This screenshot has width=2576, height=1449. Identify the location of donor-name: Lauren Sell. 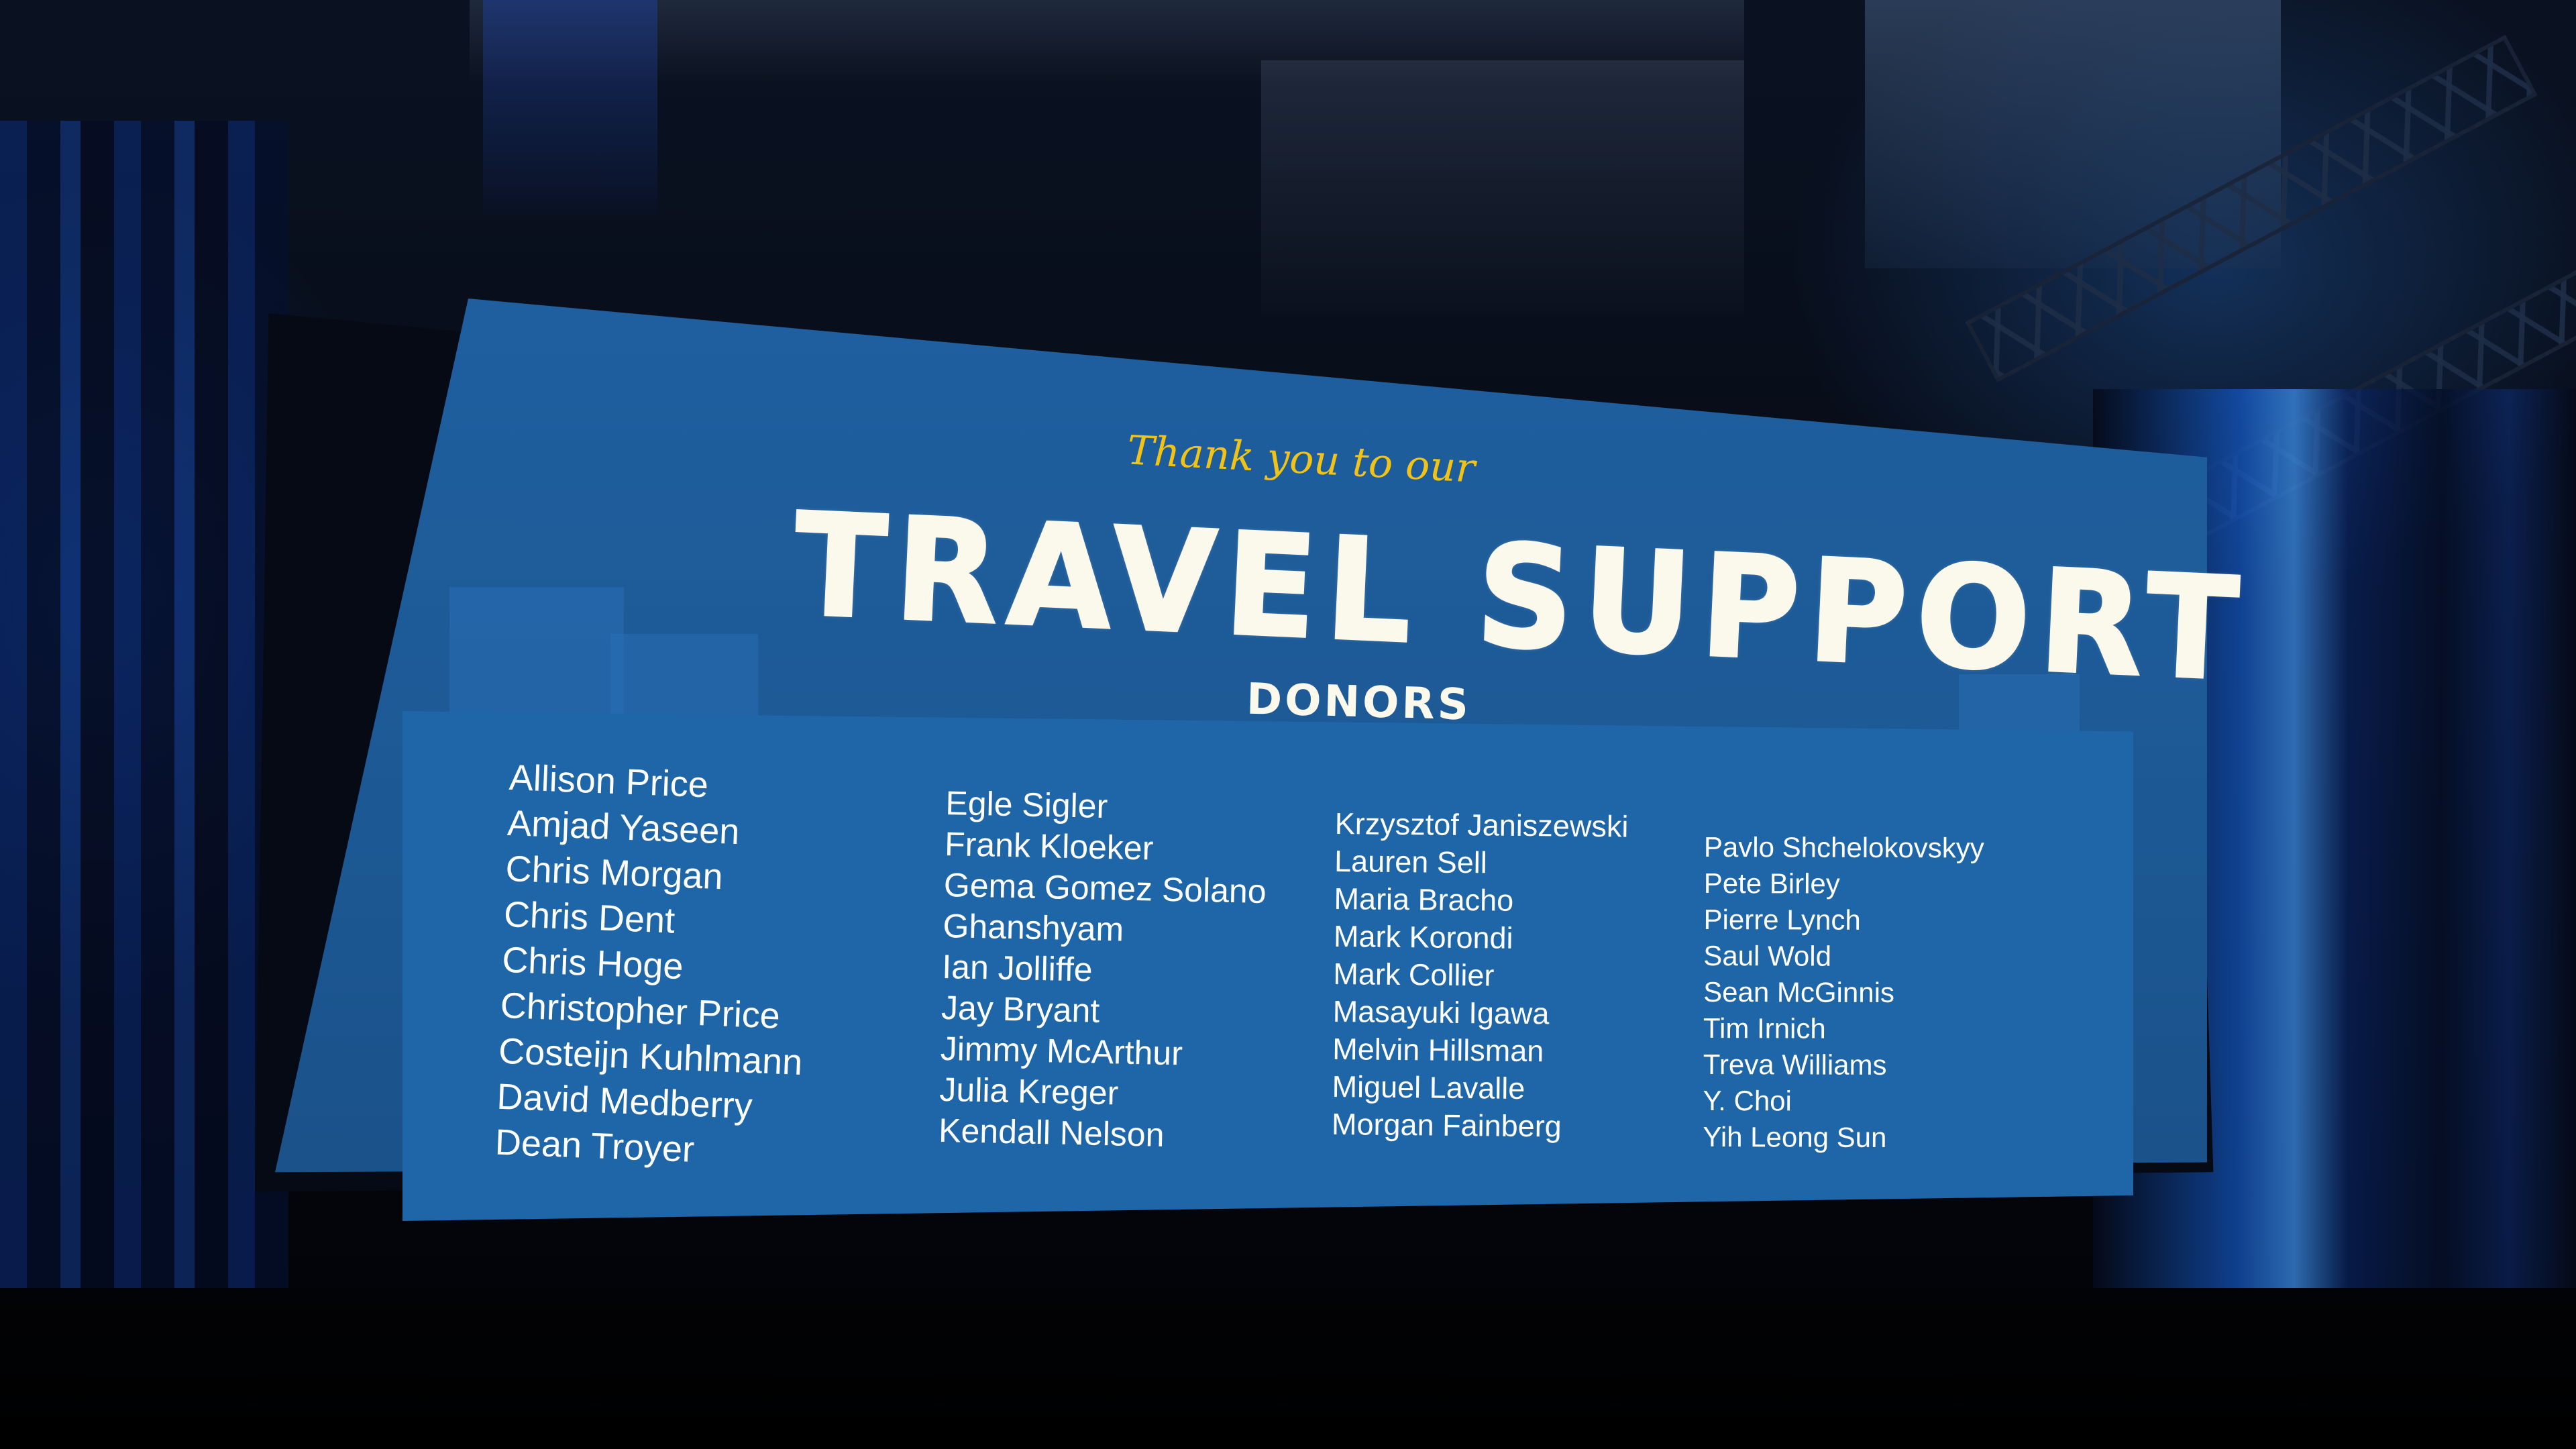
(1411, 861).